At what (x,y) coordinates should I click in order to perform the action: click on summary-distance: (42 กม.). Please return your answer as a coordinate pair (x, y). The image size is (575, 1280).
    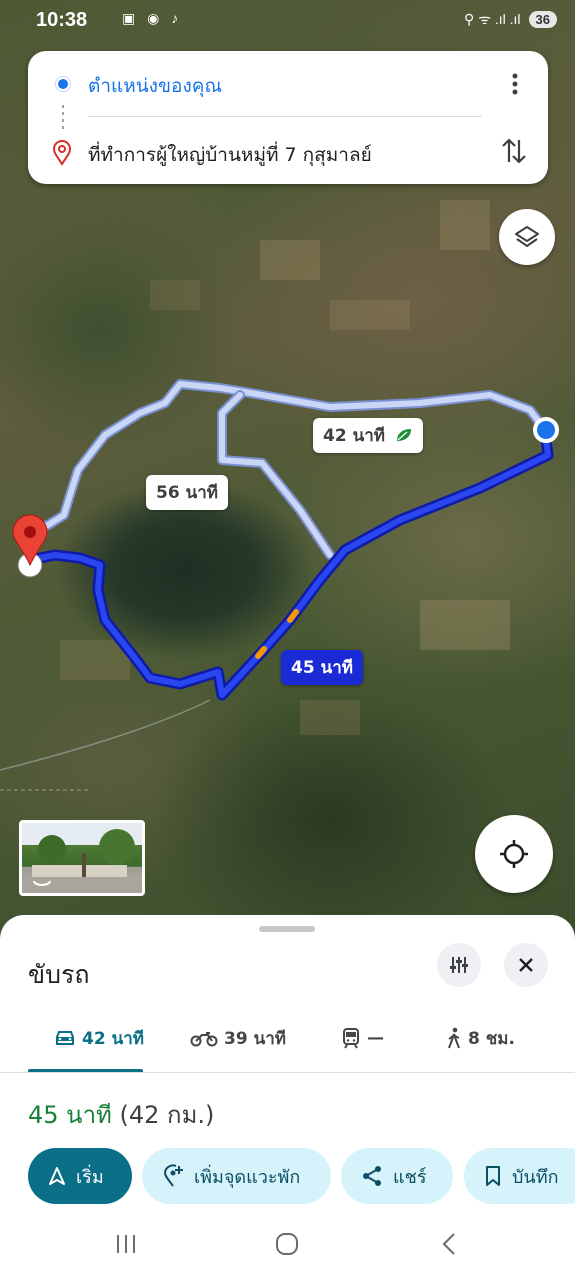
    Looking at the image, I should click on (167, 1115).